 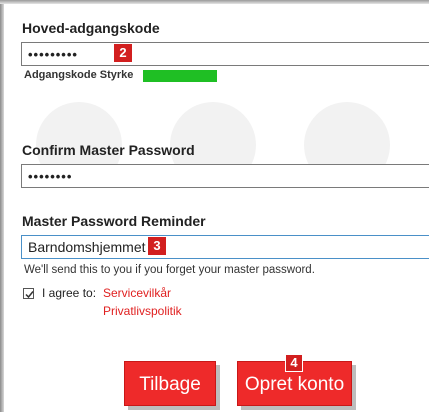 I want to click on window-edge-top, so click(x=214, y=2).